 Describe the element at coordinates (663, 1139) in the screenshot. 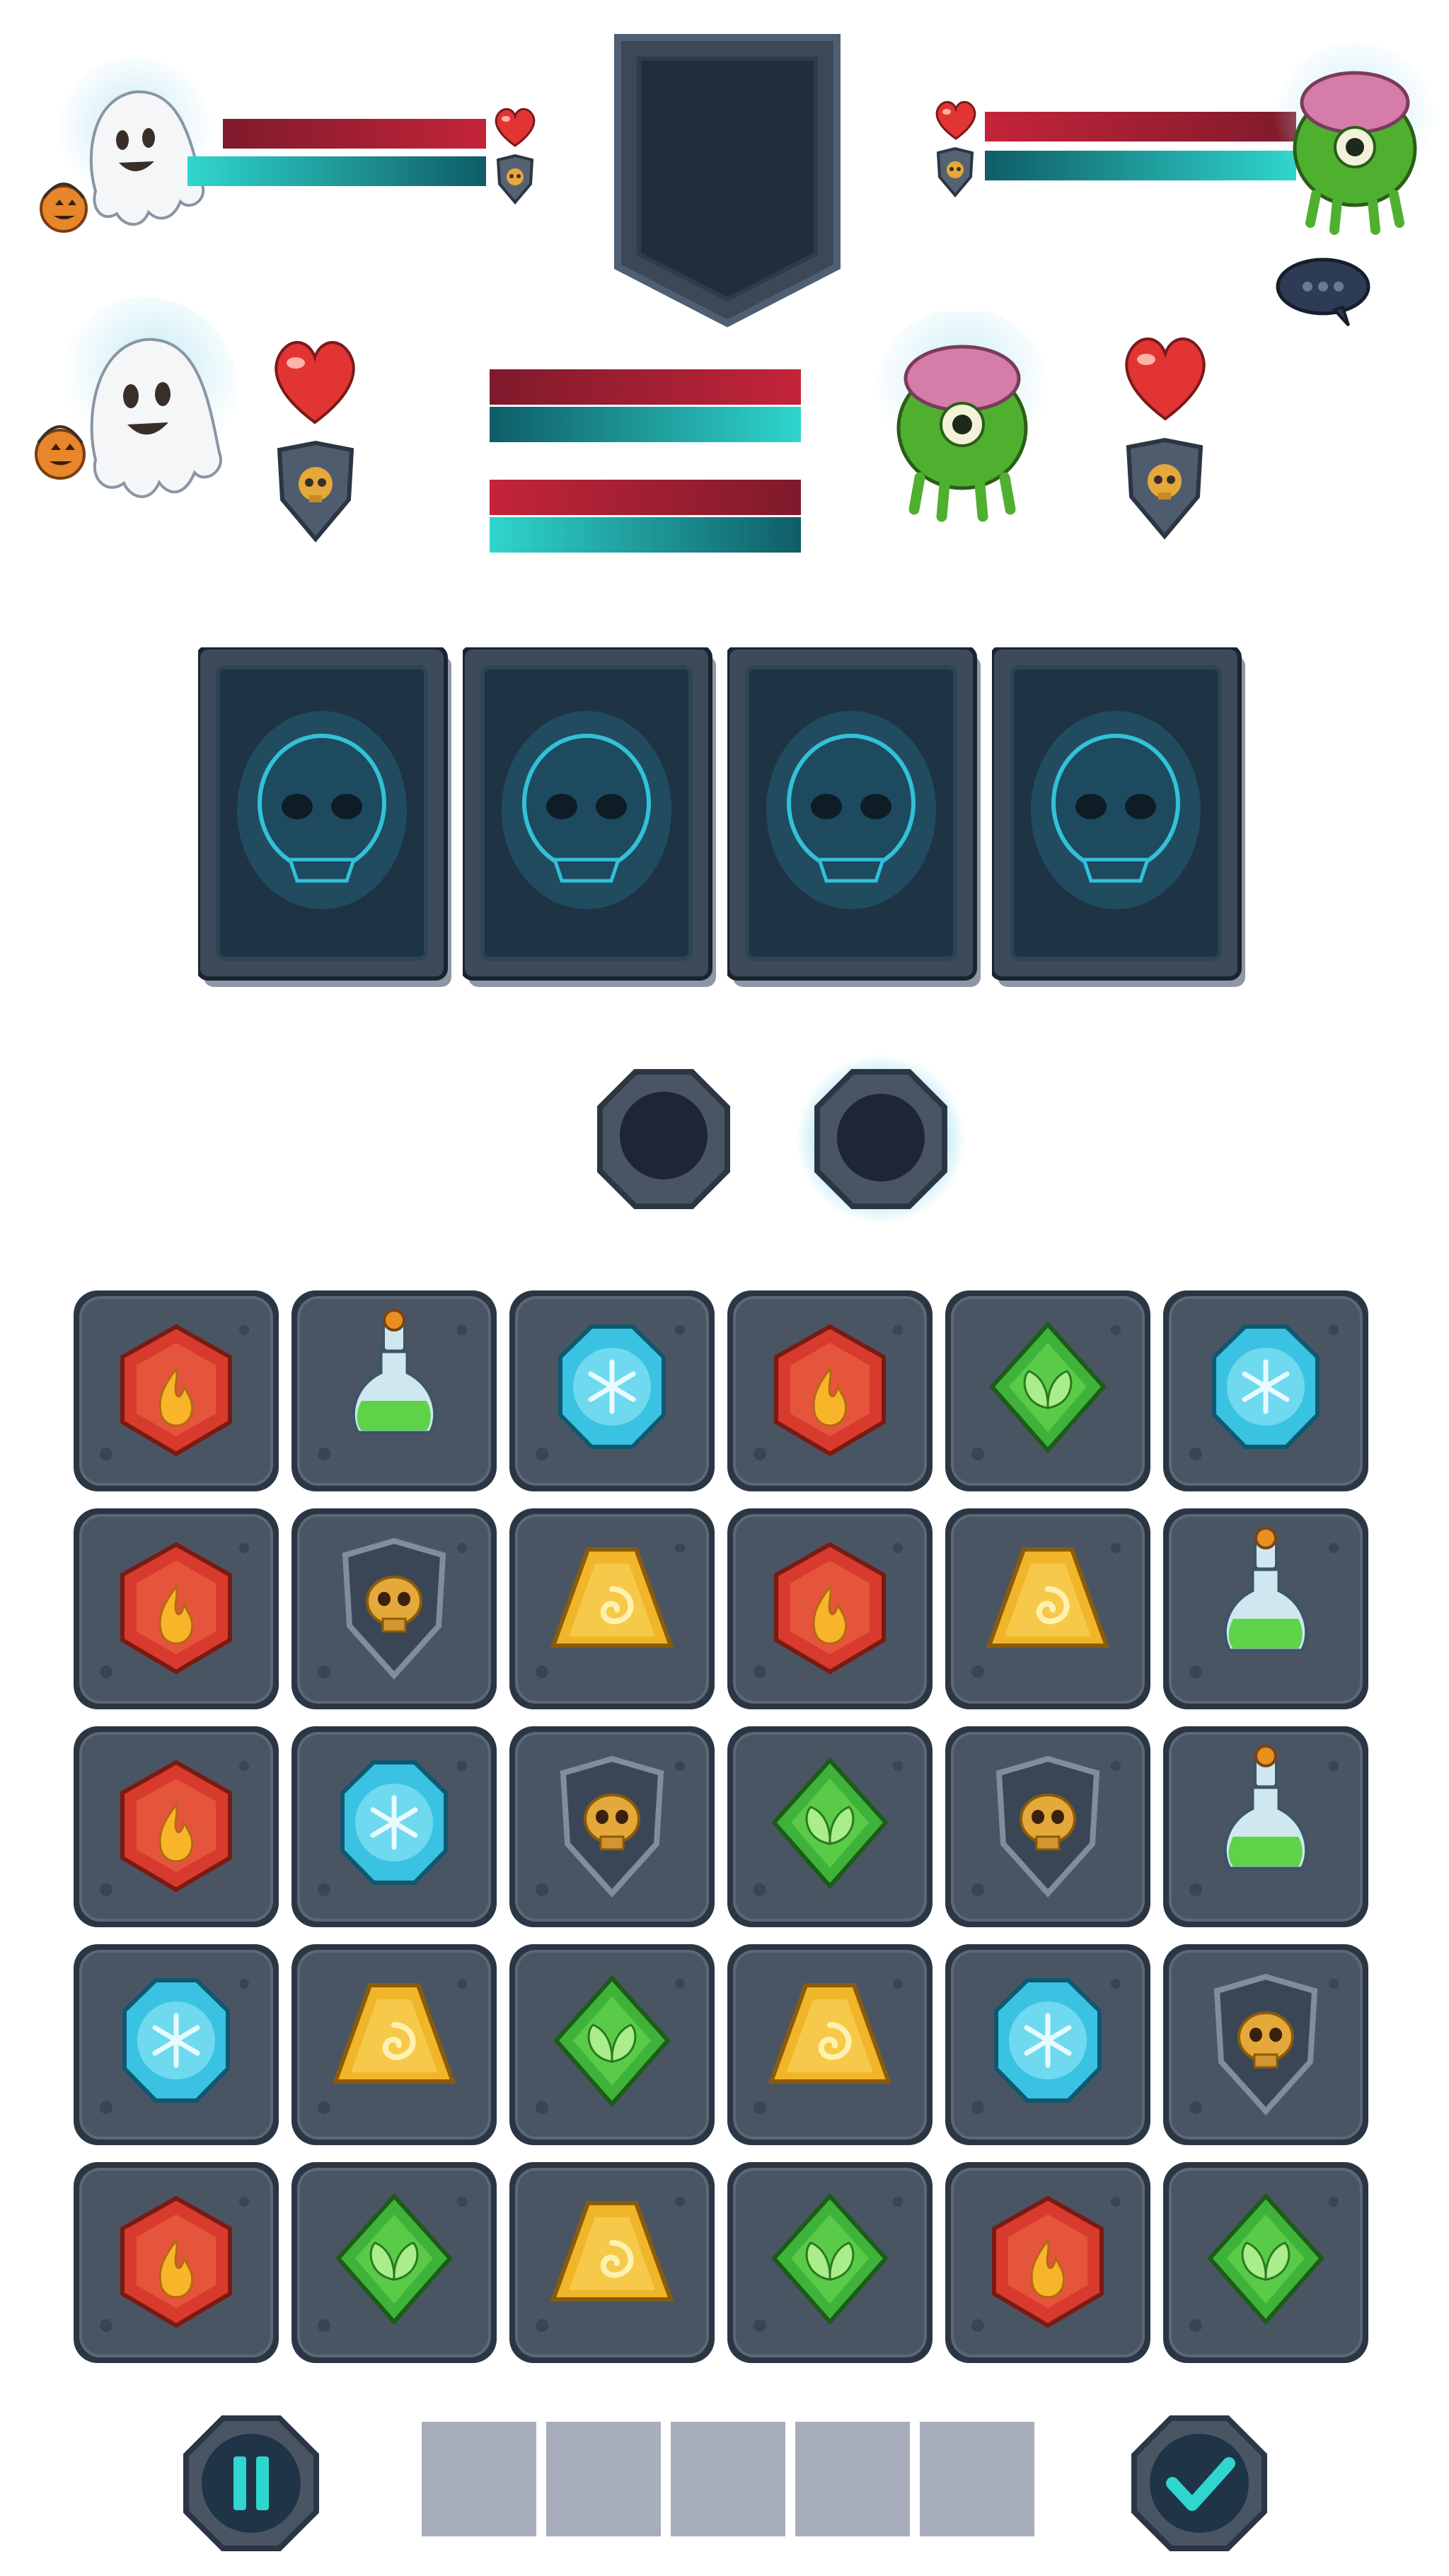

I see `token-slot` at that location.